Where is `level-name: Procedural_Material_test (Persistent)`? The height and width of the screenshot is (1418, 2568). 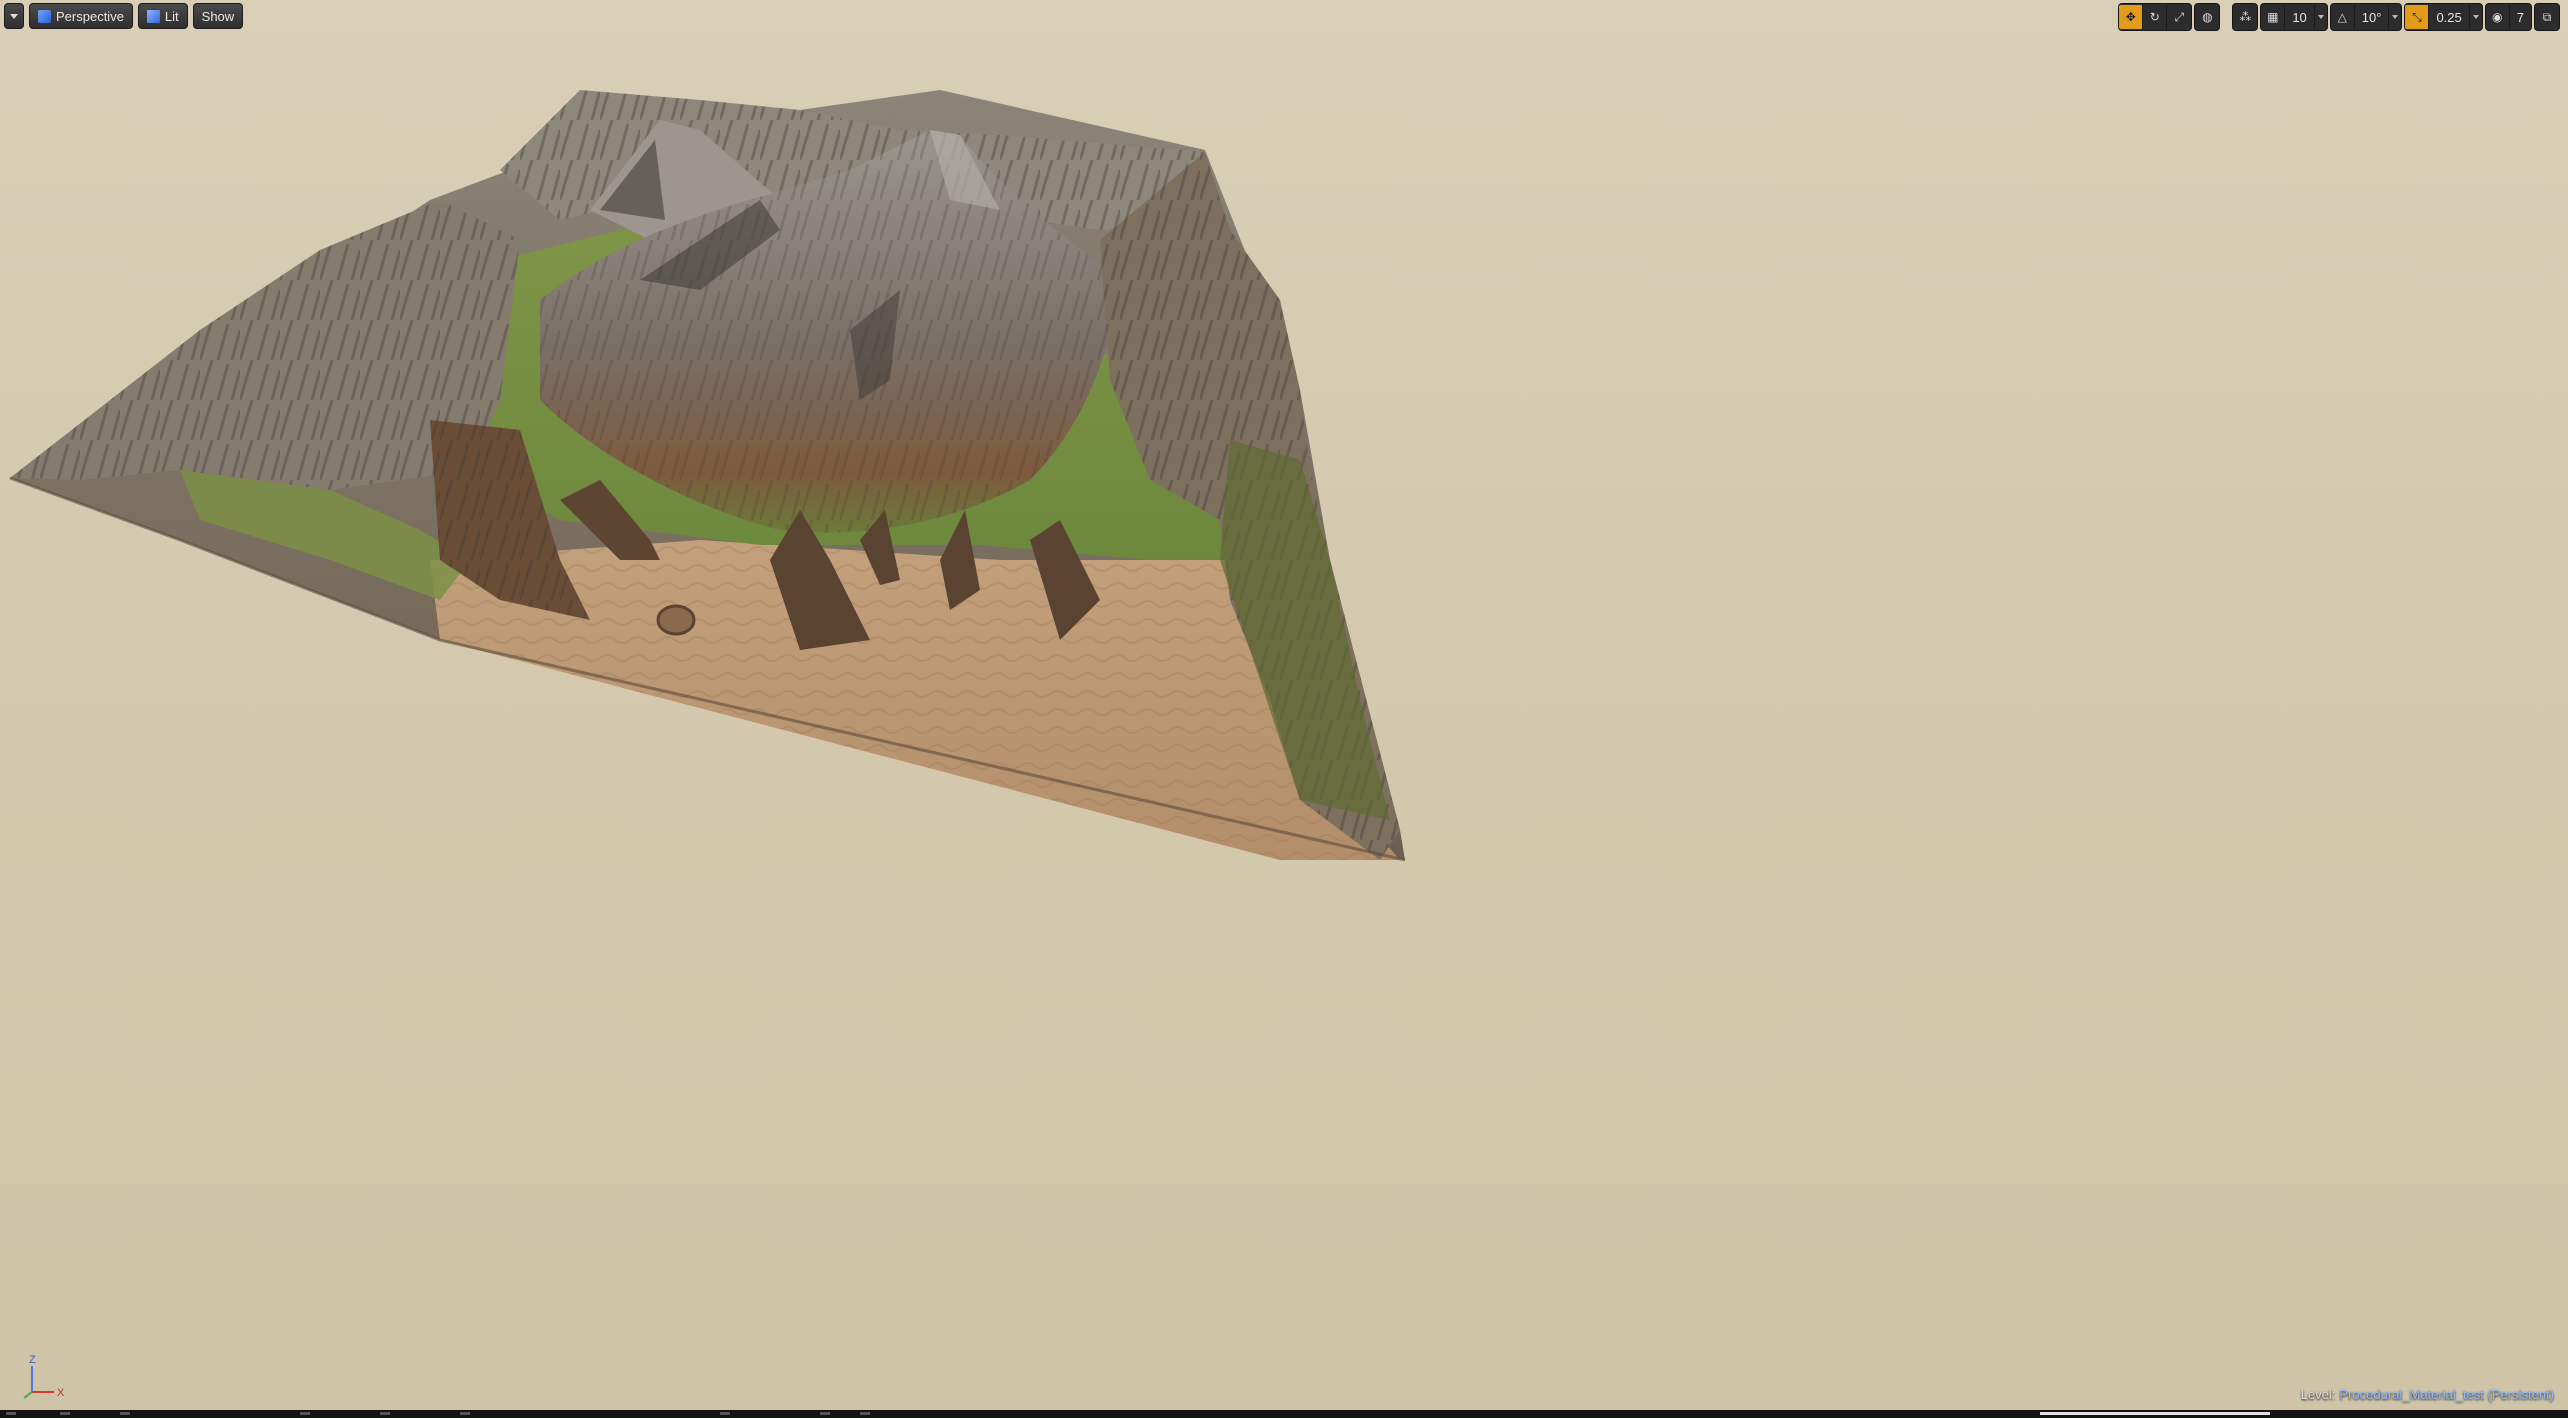
level-name: Procedural_Material_test (Persistent) is located at coordinates (2446, 1394).